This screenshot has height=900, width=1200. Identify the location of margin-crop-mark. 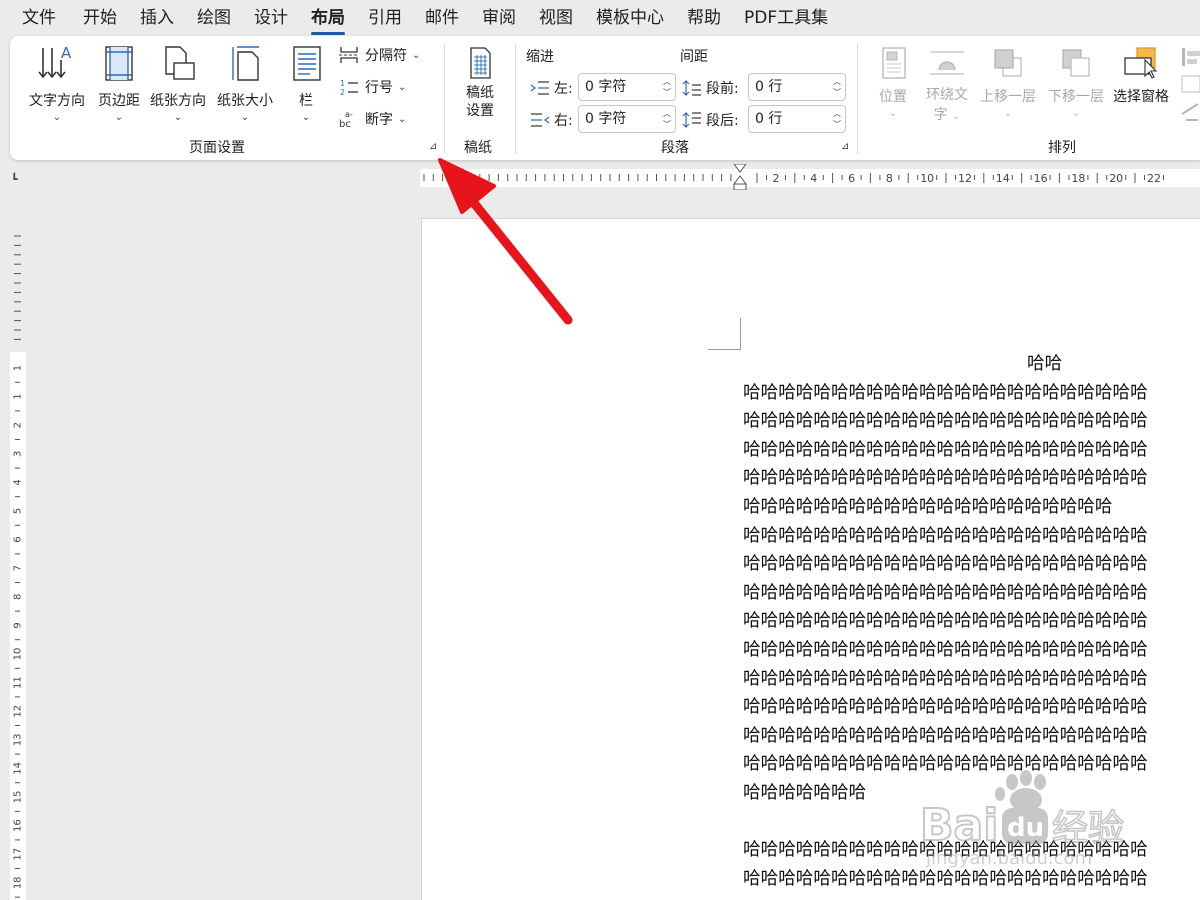
(724, 334).